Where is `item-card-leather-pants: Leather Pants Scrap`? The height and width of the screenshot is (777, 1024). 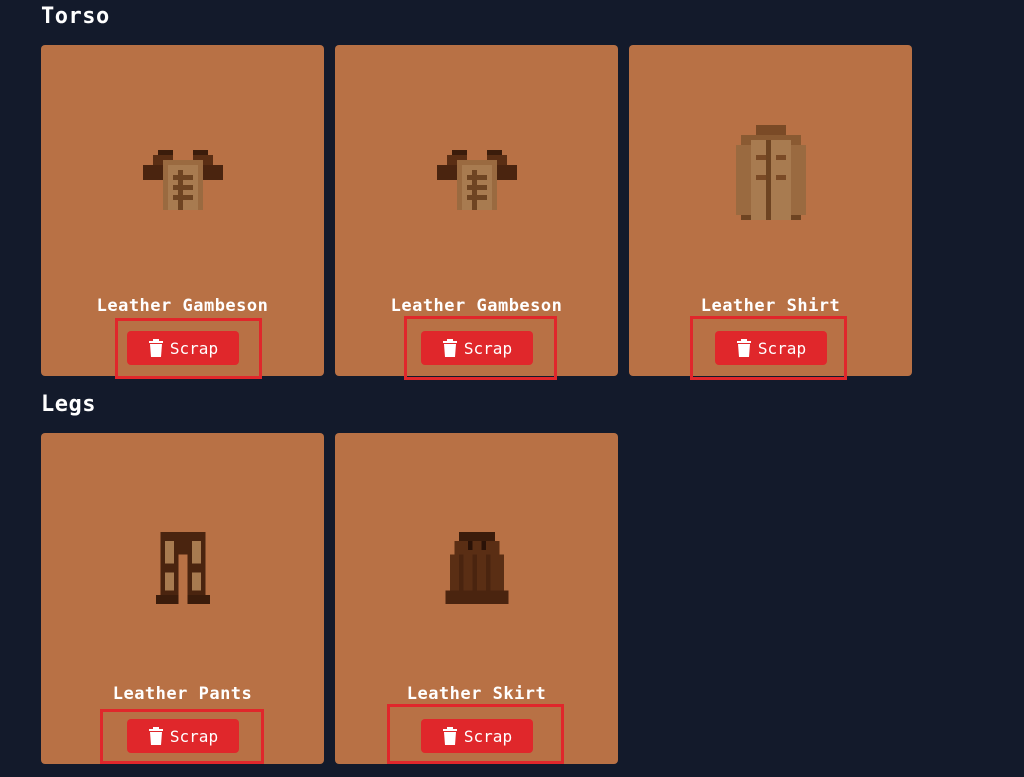 item-card-leather-pants: Leather Pants Scrap is located at coordinates (182, 598).